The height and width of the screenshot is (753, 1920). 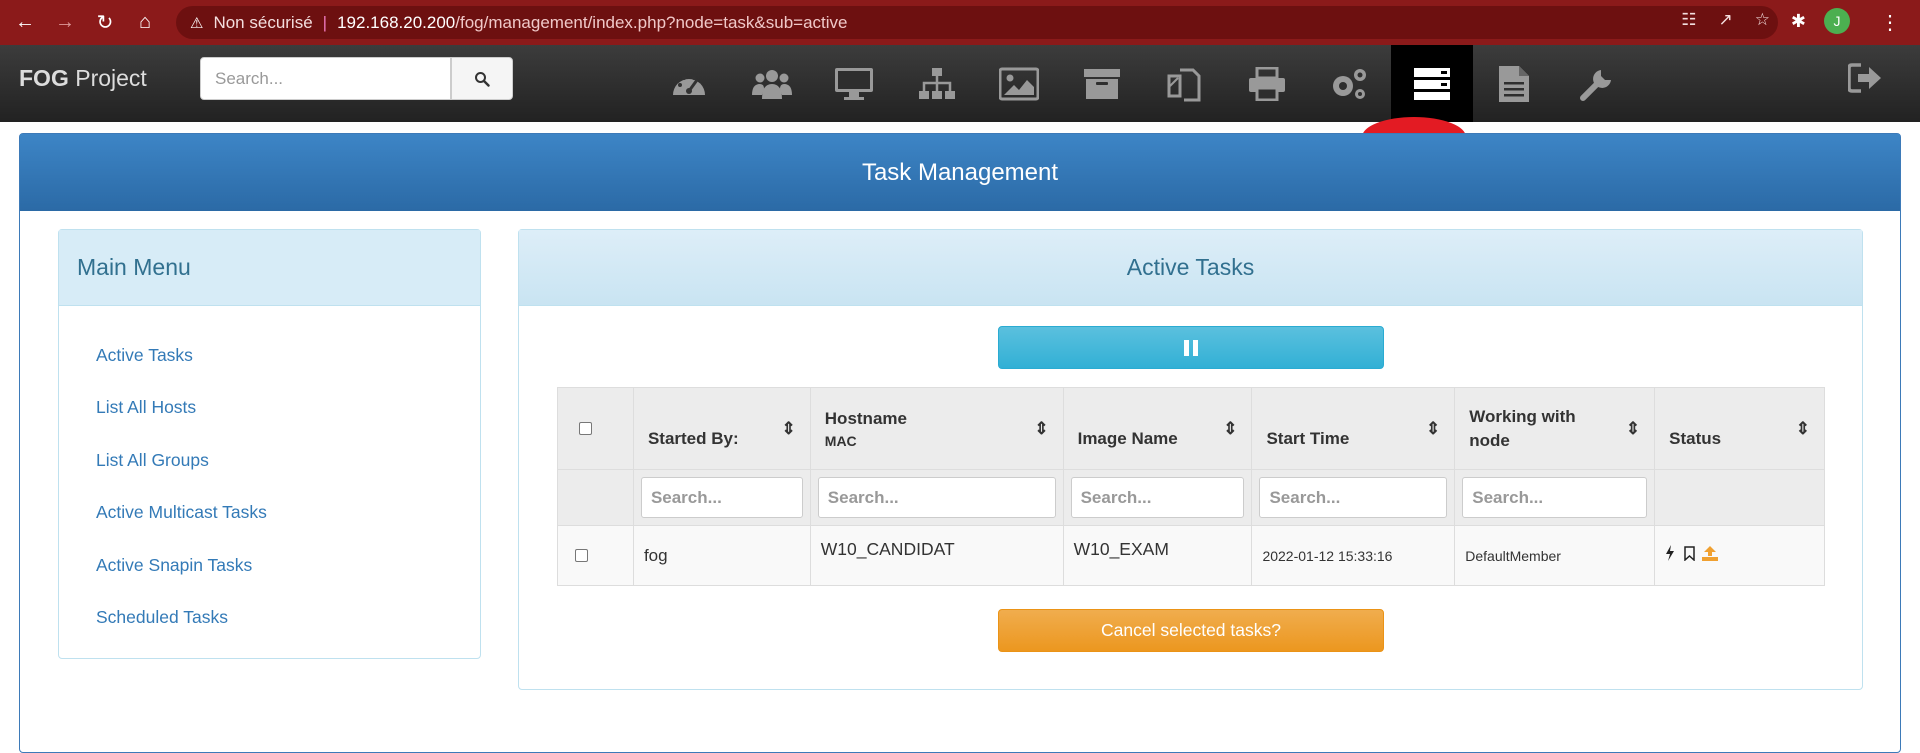 What do you see at coordinates (1688, 20) in the screenshot?
I see `translate-icon: ☷` at bounding box center [1688, 20].